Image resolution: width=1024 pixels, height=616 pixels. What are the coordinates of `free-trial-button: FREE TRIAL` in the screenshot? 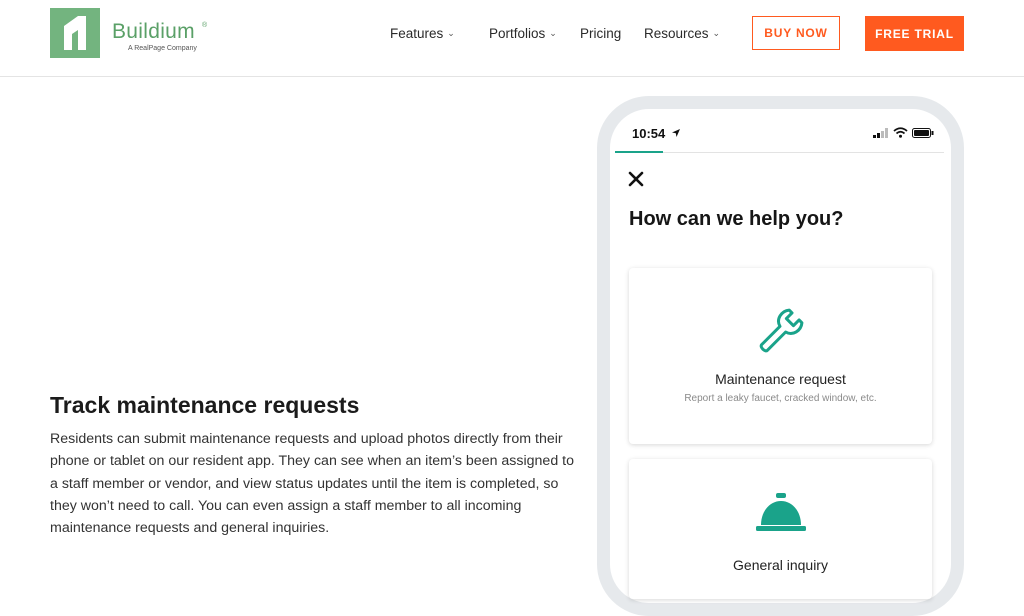 It's located at (914, 33).